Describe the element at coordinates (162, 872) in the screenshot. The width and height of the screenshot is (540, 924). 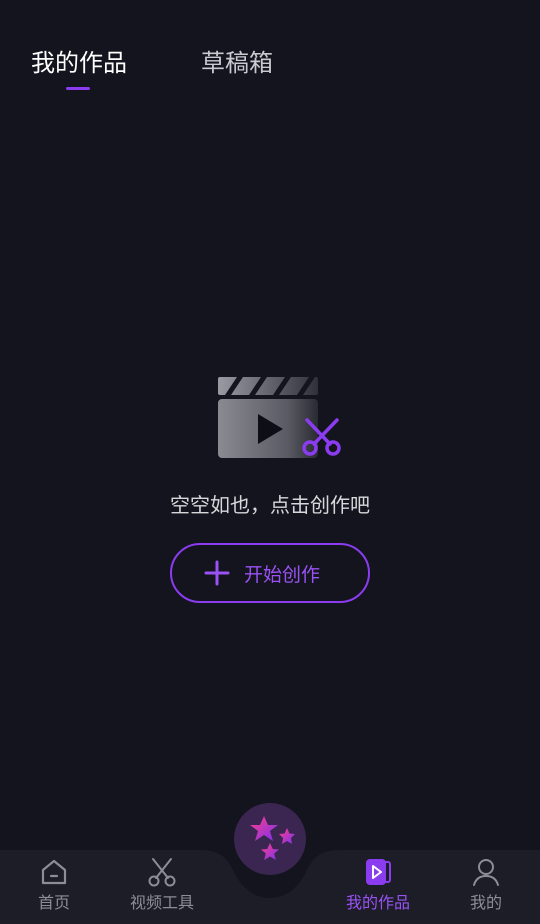
I see `scissors-icon` at that location.